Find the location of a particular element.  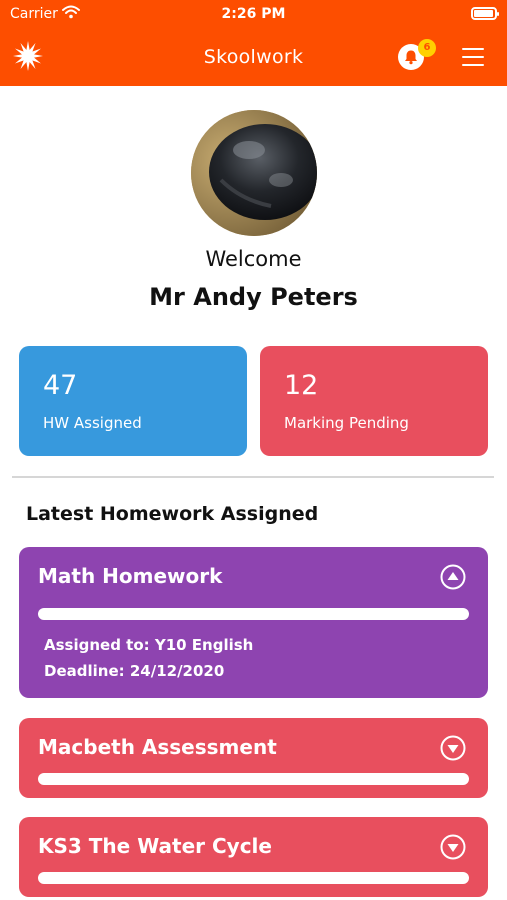

battery-icon is located at coordinates (485, 13).